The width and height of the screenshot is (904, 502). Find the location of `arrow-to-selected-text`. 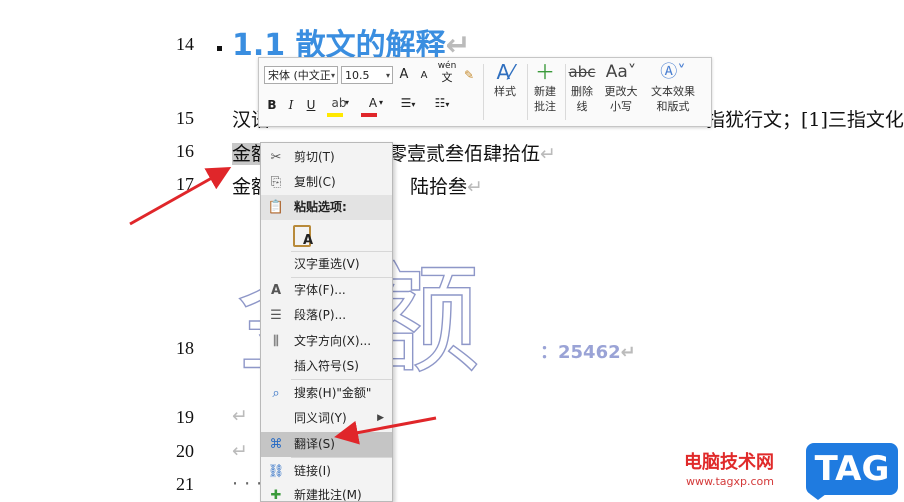

arrow-to-selected-text is located at coordinates (180, 196).